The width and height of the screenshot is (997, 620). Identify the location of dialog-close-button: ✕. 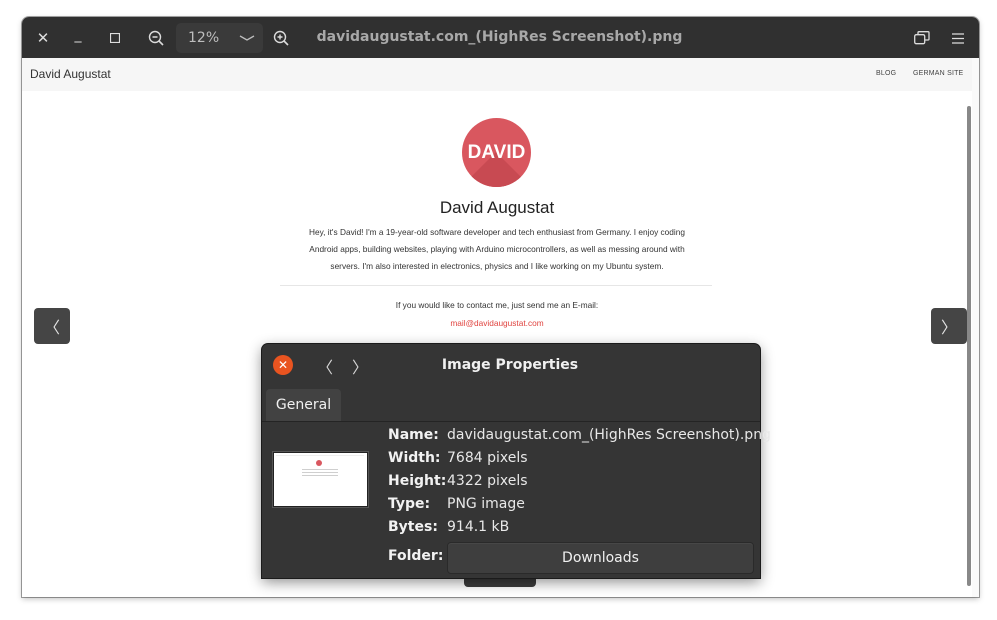
(283, 365).